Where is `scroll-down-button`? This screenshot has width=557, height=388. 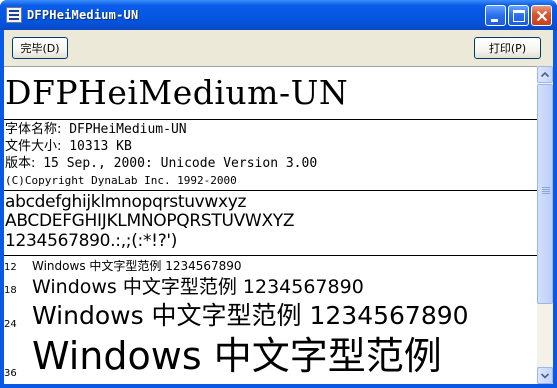 scroll-down-button is located at coordinates (545, 375).